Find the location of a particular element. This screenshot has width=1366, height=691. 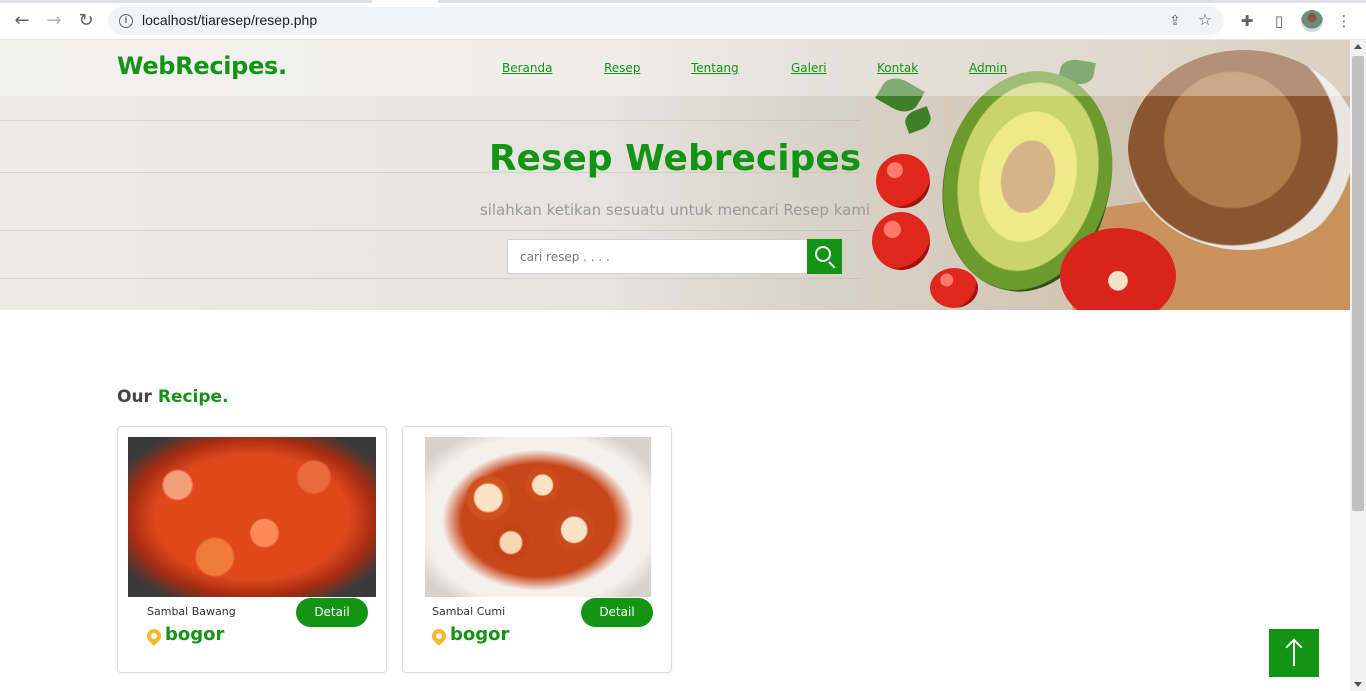

search-icon-handle is located at coordinates (832, 265).